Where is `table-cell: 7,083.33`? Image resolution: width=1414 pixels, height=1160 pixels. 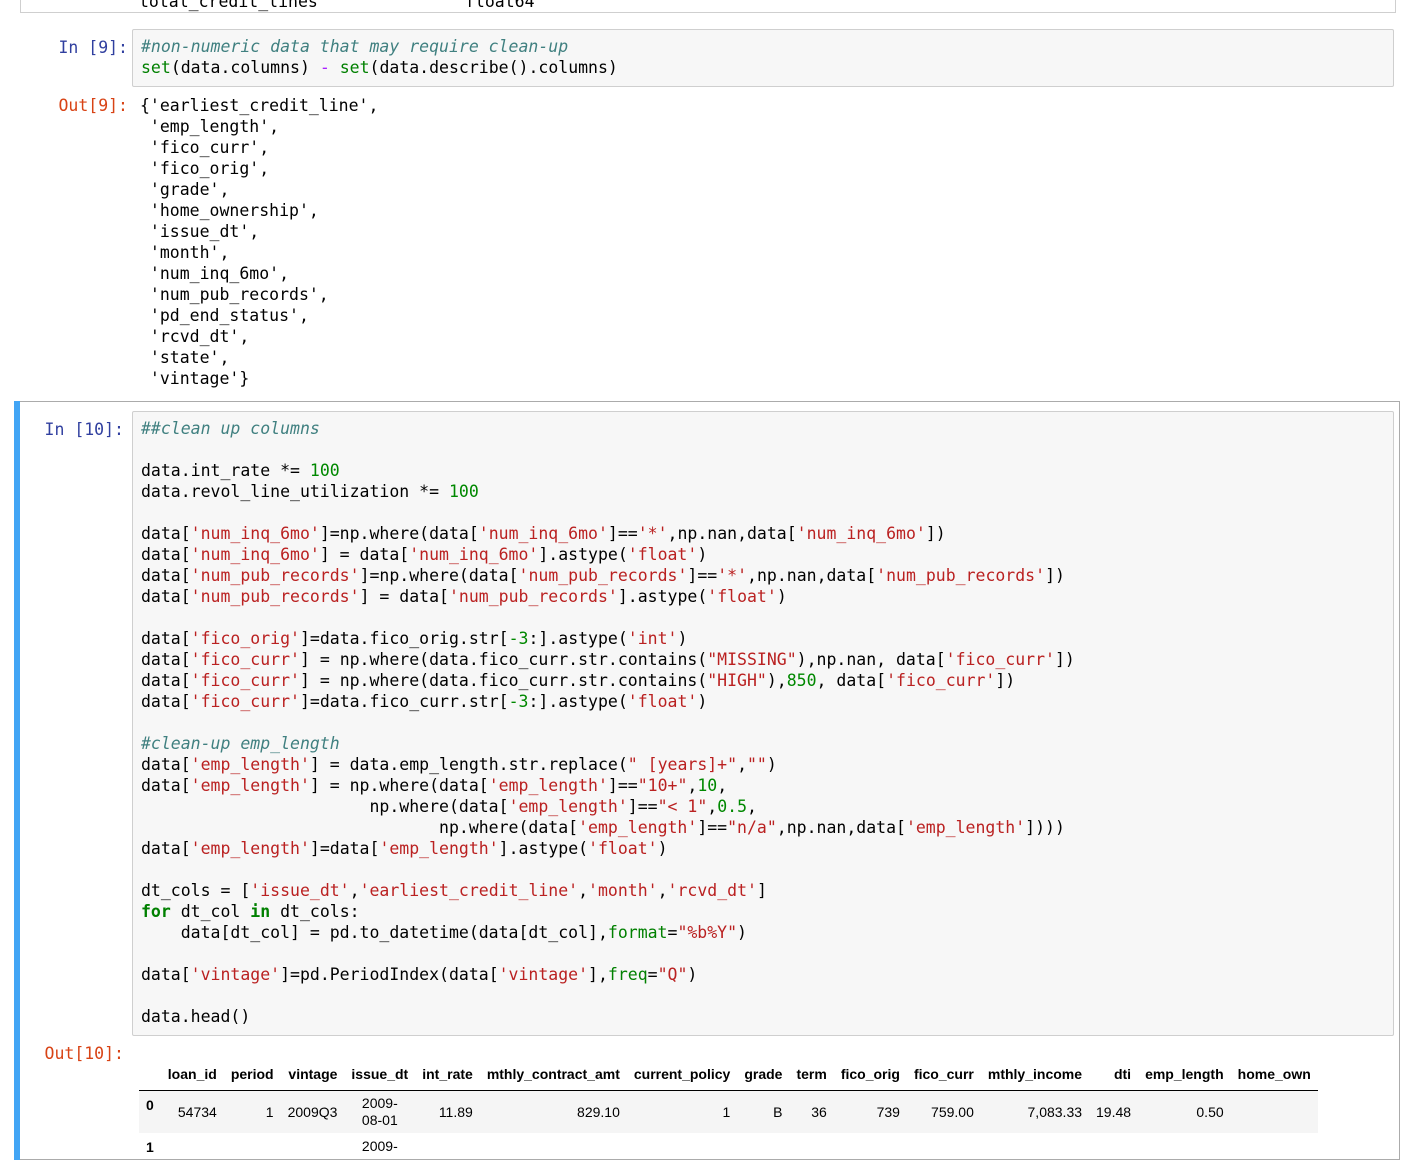 table-cell: 7,083.33 is located at coordinates (1035, 1111).